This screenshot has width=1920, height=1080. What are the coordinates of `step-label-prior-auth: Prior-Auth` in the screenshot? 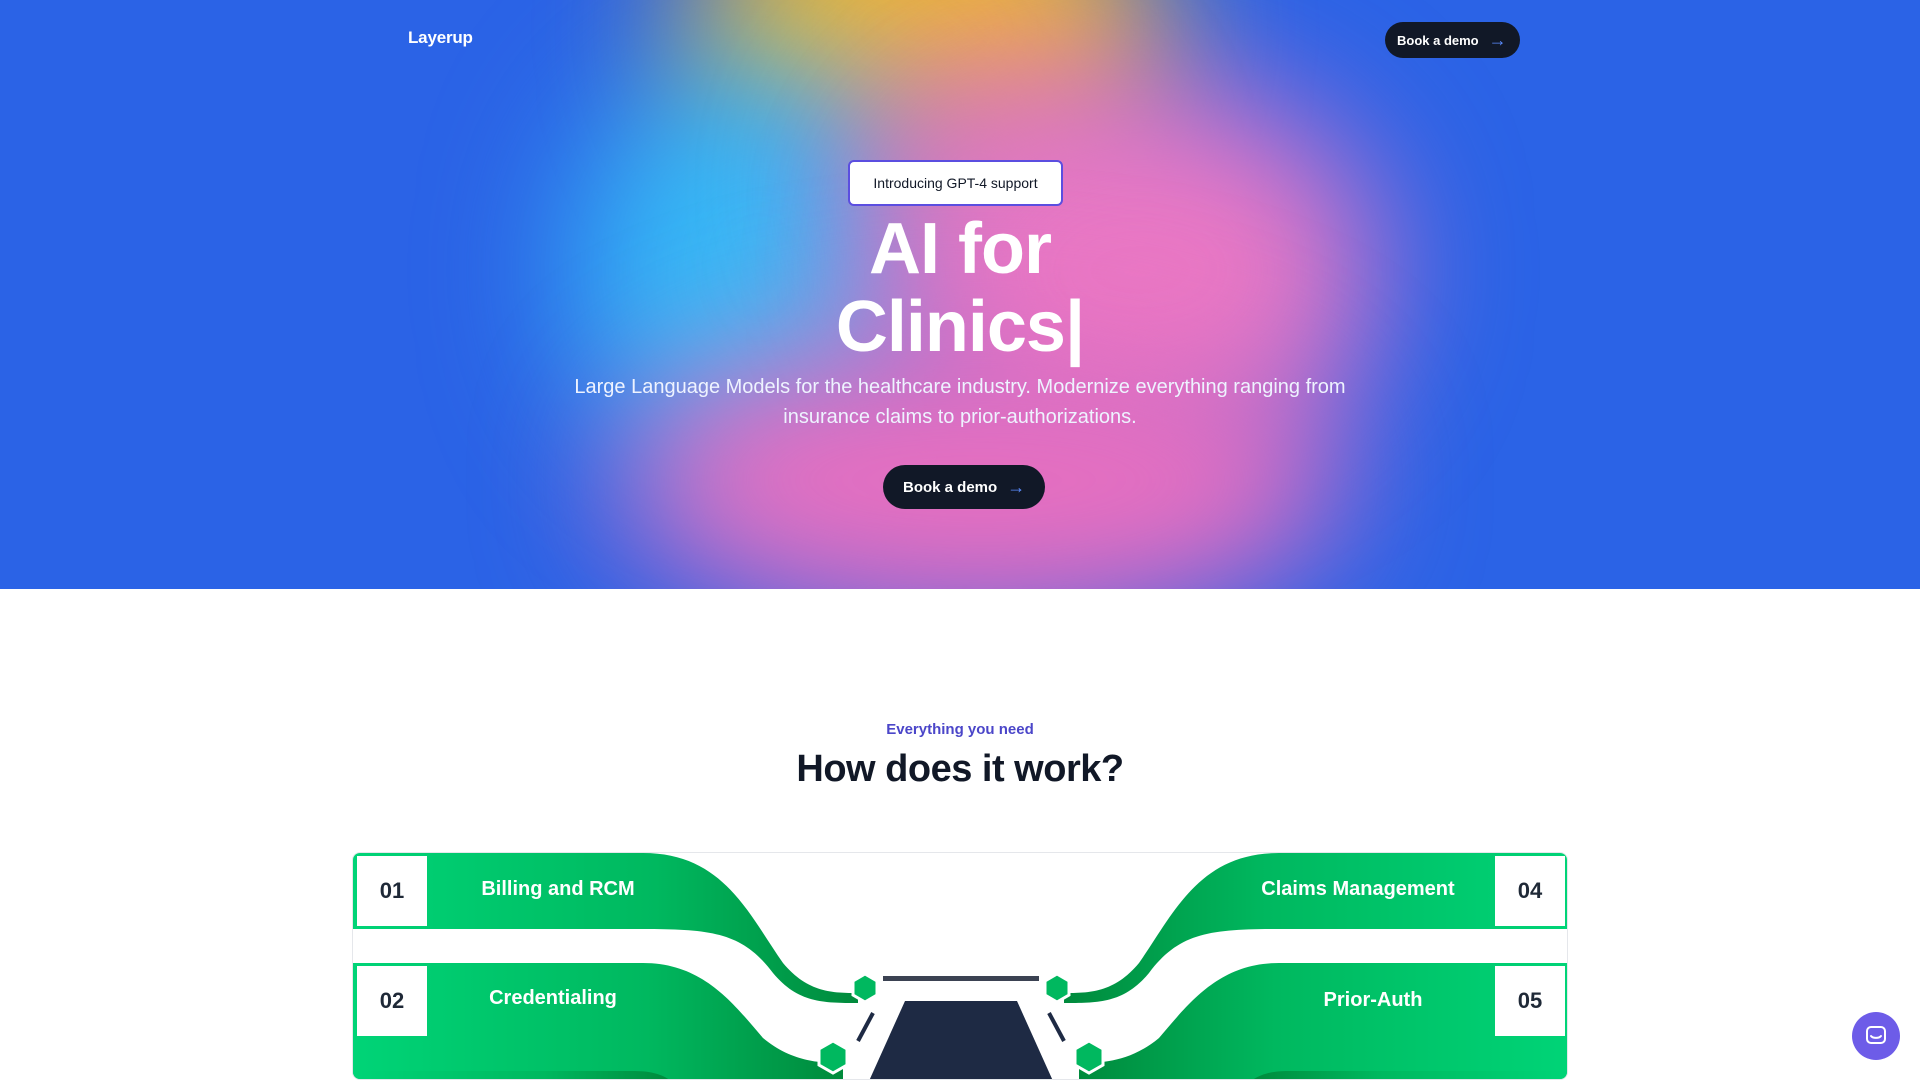 It's located at (1373, 1000).